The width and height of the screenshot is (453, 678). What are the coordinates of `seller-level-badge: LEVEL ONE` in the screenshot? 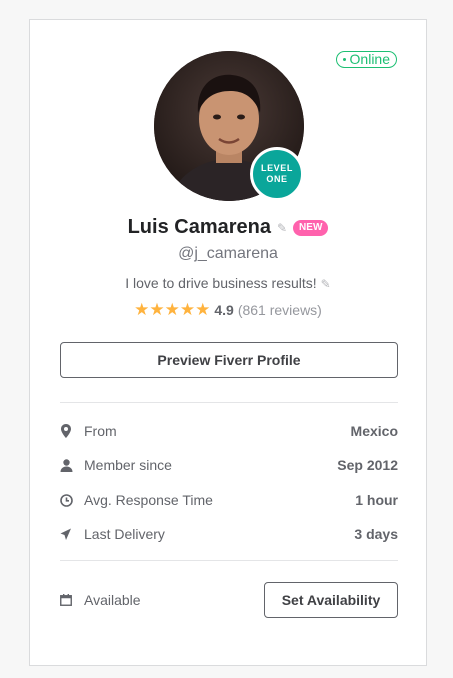 It's located at (277, 174).